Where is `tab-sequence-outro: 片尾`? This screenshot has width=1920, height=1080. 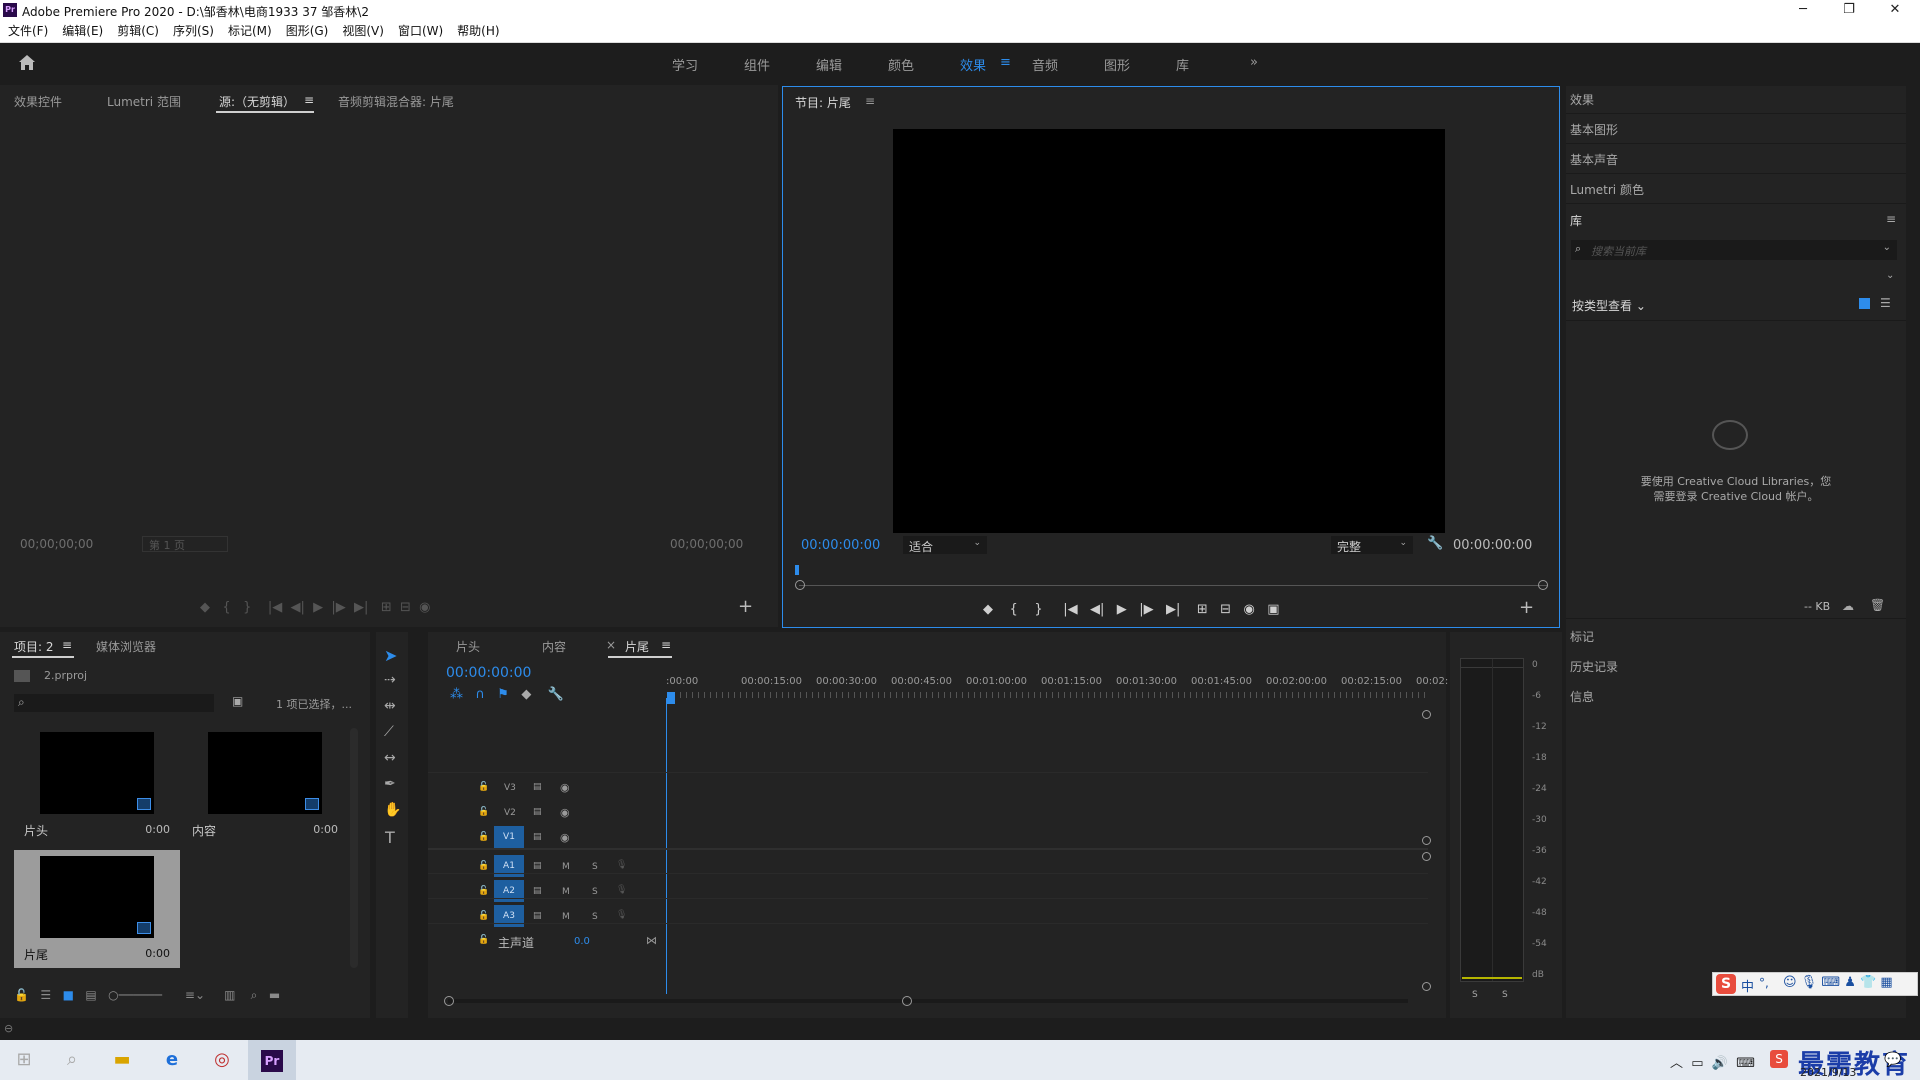 tab-sequence-outro: 片尾 is located at coordinates (637, 646).